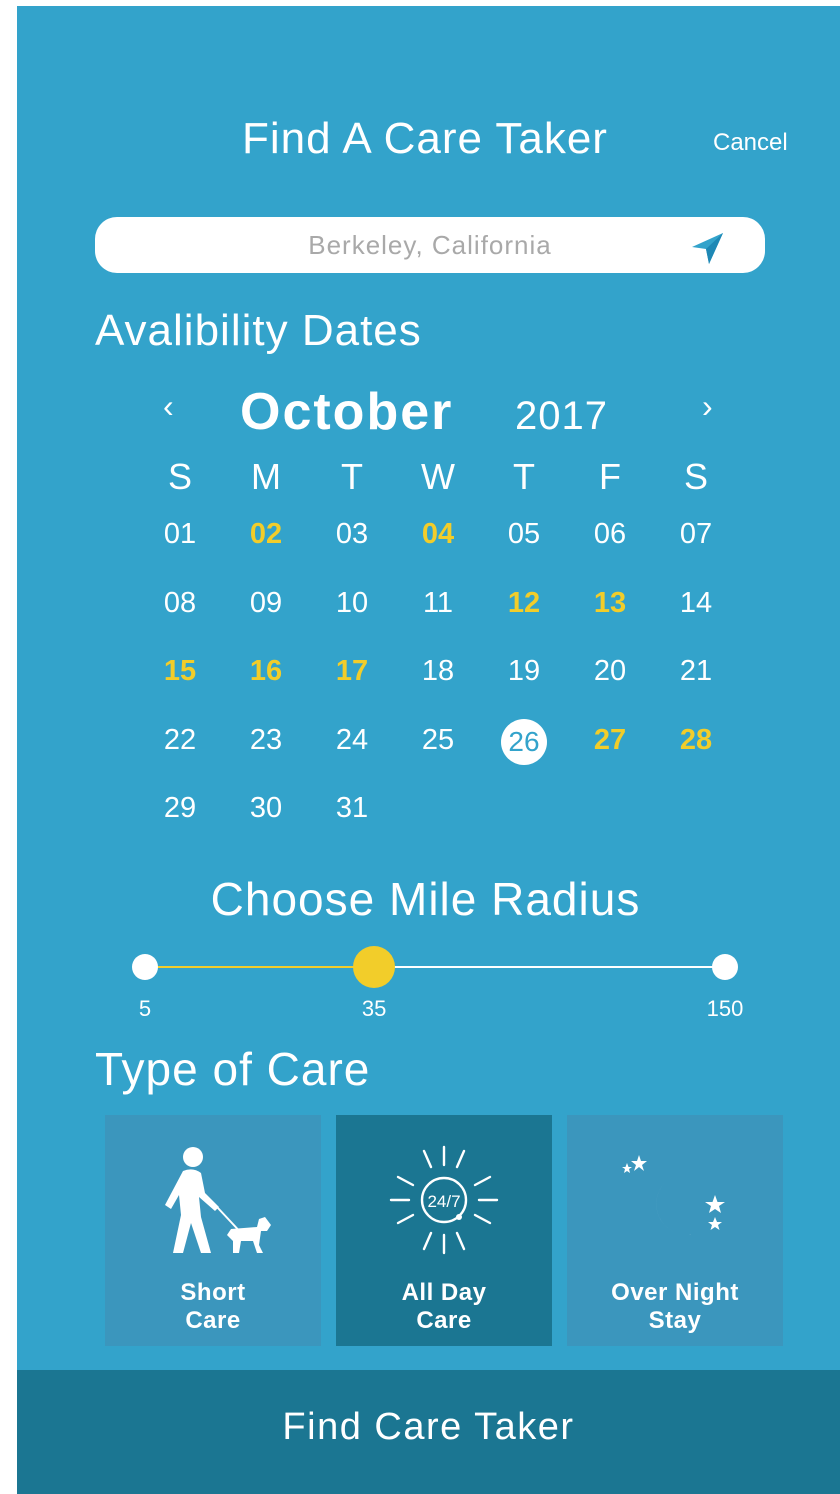 The width and height of the screenshot is (840, 1494). I want to click on location-search-input, so click(430, 245).